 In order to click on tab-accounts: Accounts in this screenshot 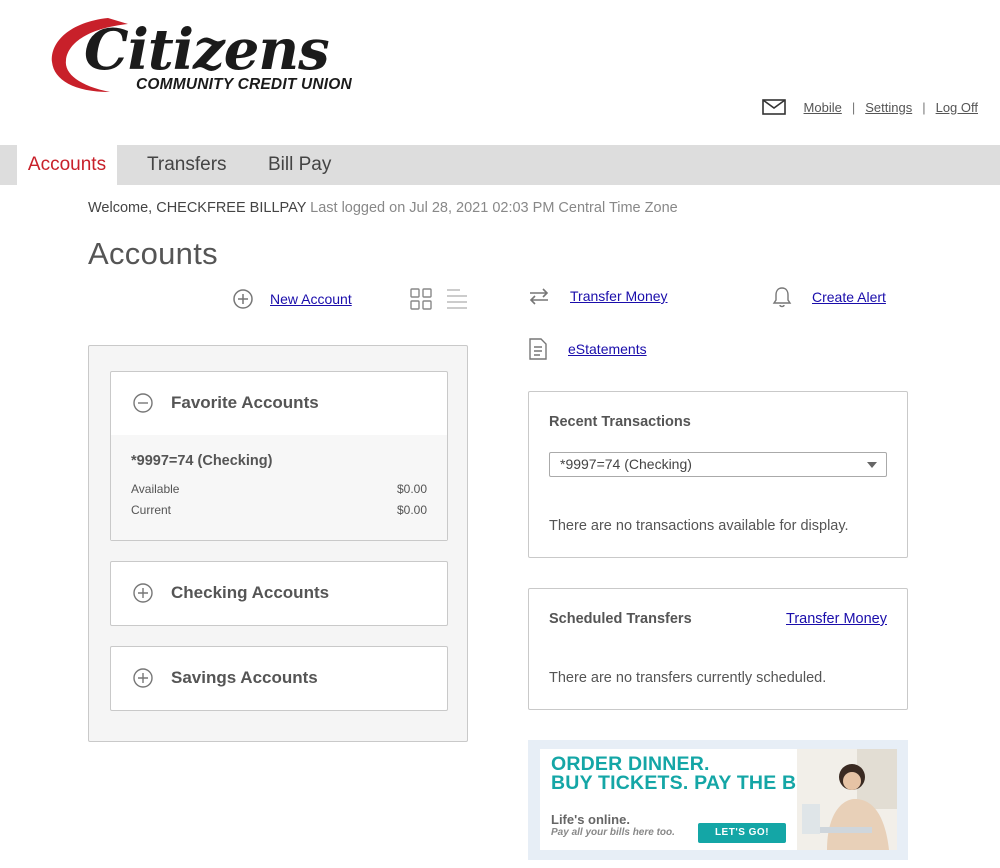, I will do `click(67, 165)`.